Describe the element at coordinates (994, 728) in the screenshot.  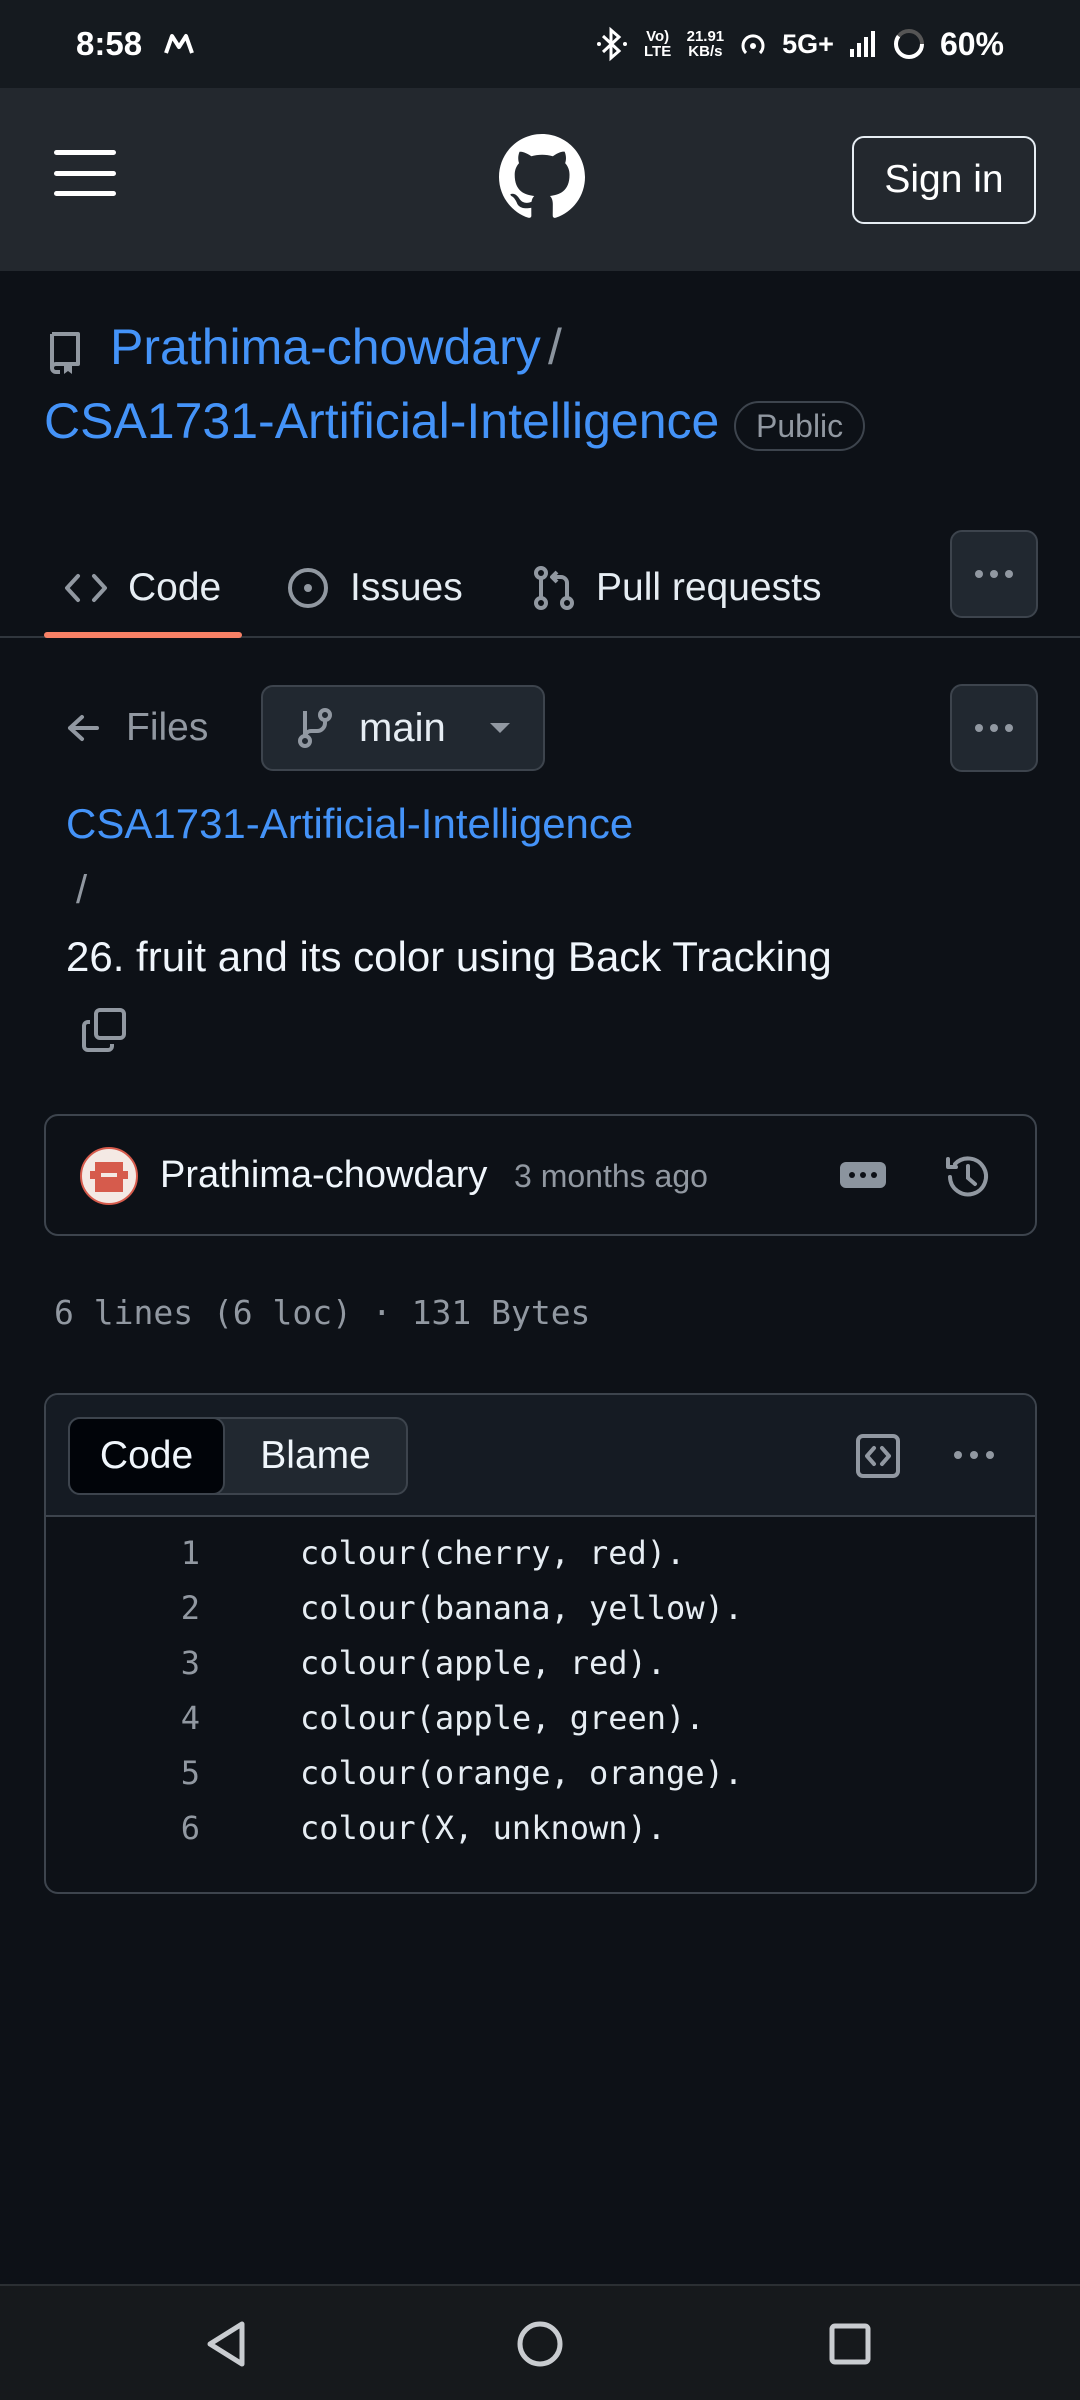
I see `file-more-button` at that location.